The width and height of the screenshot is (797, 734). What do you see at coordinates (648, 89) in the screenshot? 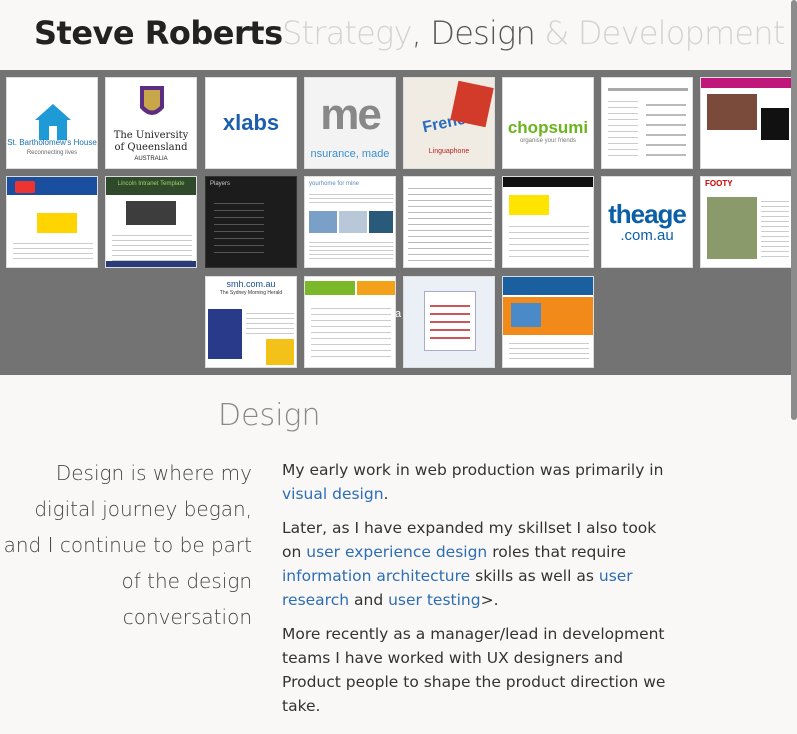
I see `page-line` at bounding box center [648, 89].